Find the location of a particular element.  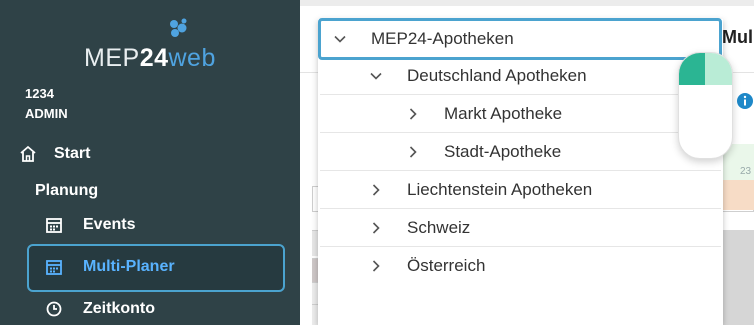

tree-item-label: Liechtenstein Apotheken is located at coordinates (500, 189).